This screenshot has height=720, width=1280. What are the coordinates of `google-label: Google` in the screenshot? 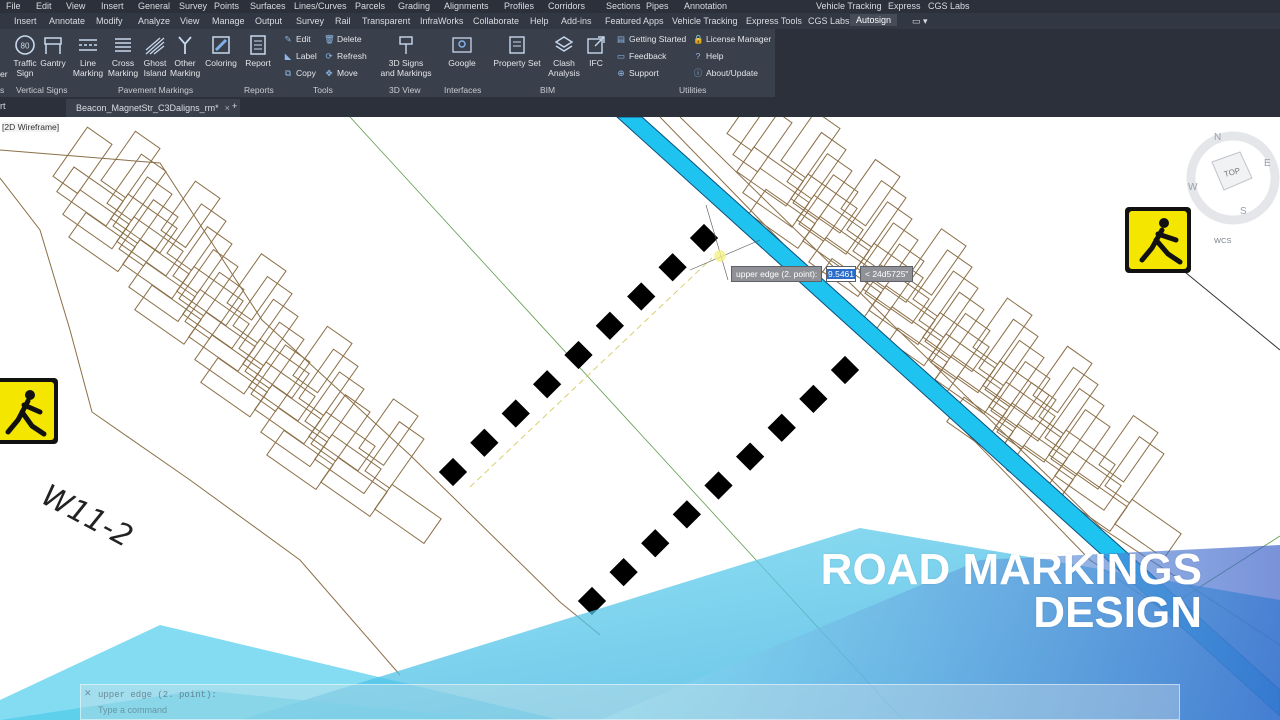 It's located at (462, 63).